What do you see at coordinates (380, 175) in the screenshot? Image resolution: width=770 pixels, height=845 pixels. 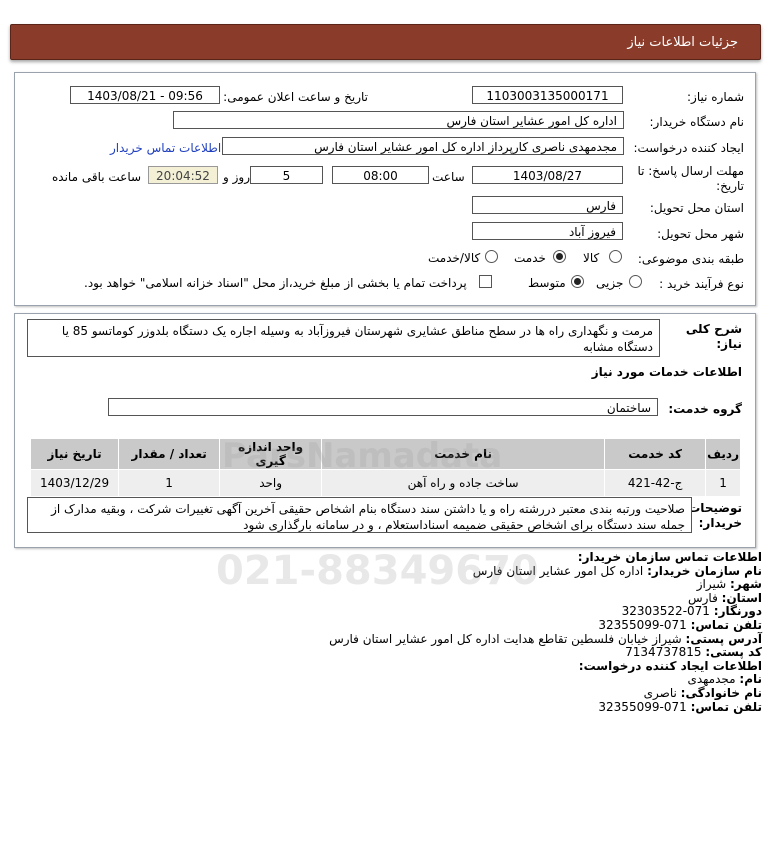 I see `deadline-time-field: 08:00` at bounding box center [380, 175].